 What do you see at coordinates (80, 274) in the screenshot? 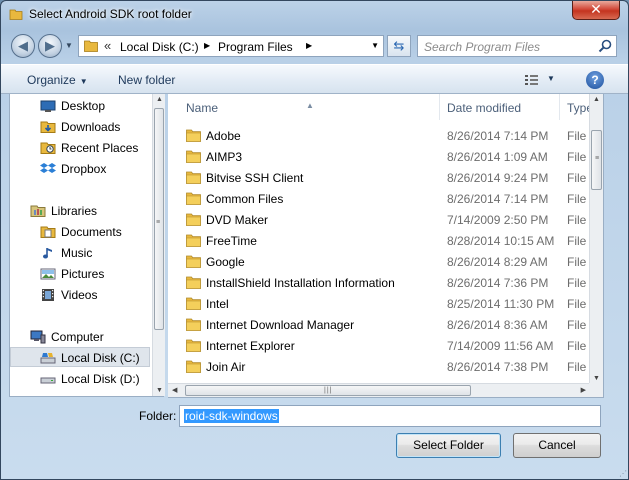
I see `nav-item-pictures: Pictures` at bounding box center [80, 274].